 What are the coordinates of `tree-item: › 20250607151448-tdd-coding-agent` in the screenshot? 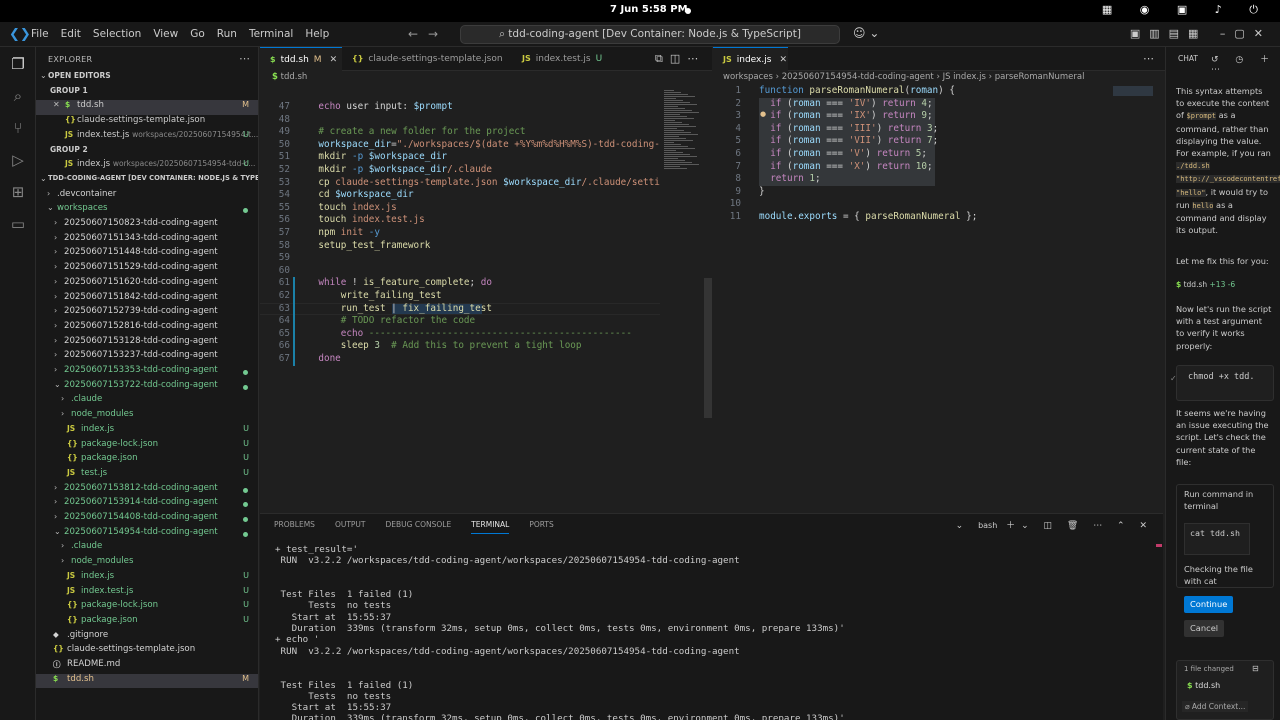 It's located at (147, 254).